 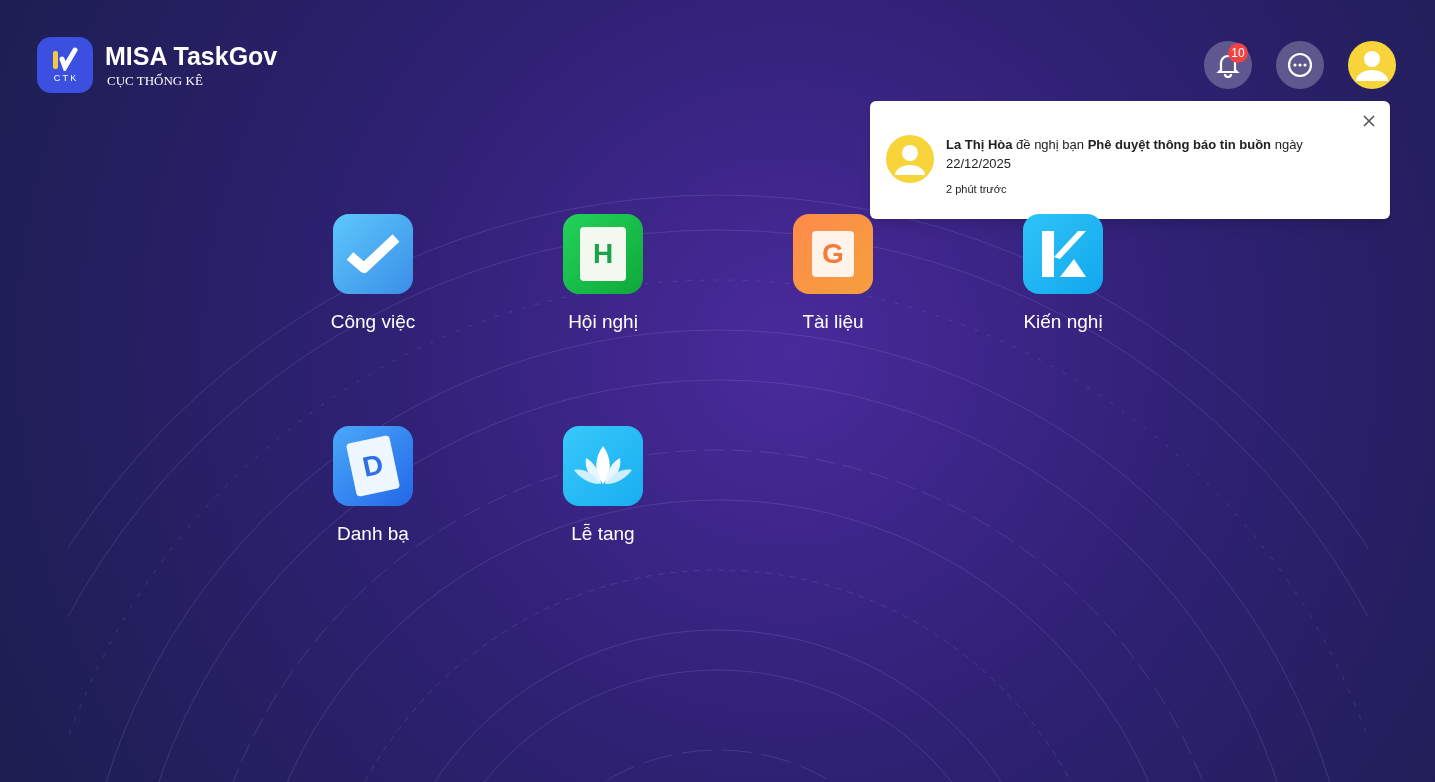 I want to click on app-launcher: Lễ tang, so click(x=603, y=485).